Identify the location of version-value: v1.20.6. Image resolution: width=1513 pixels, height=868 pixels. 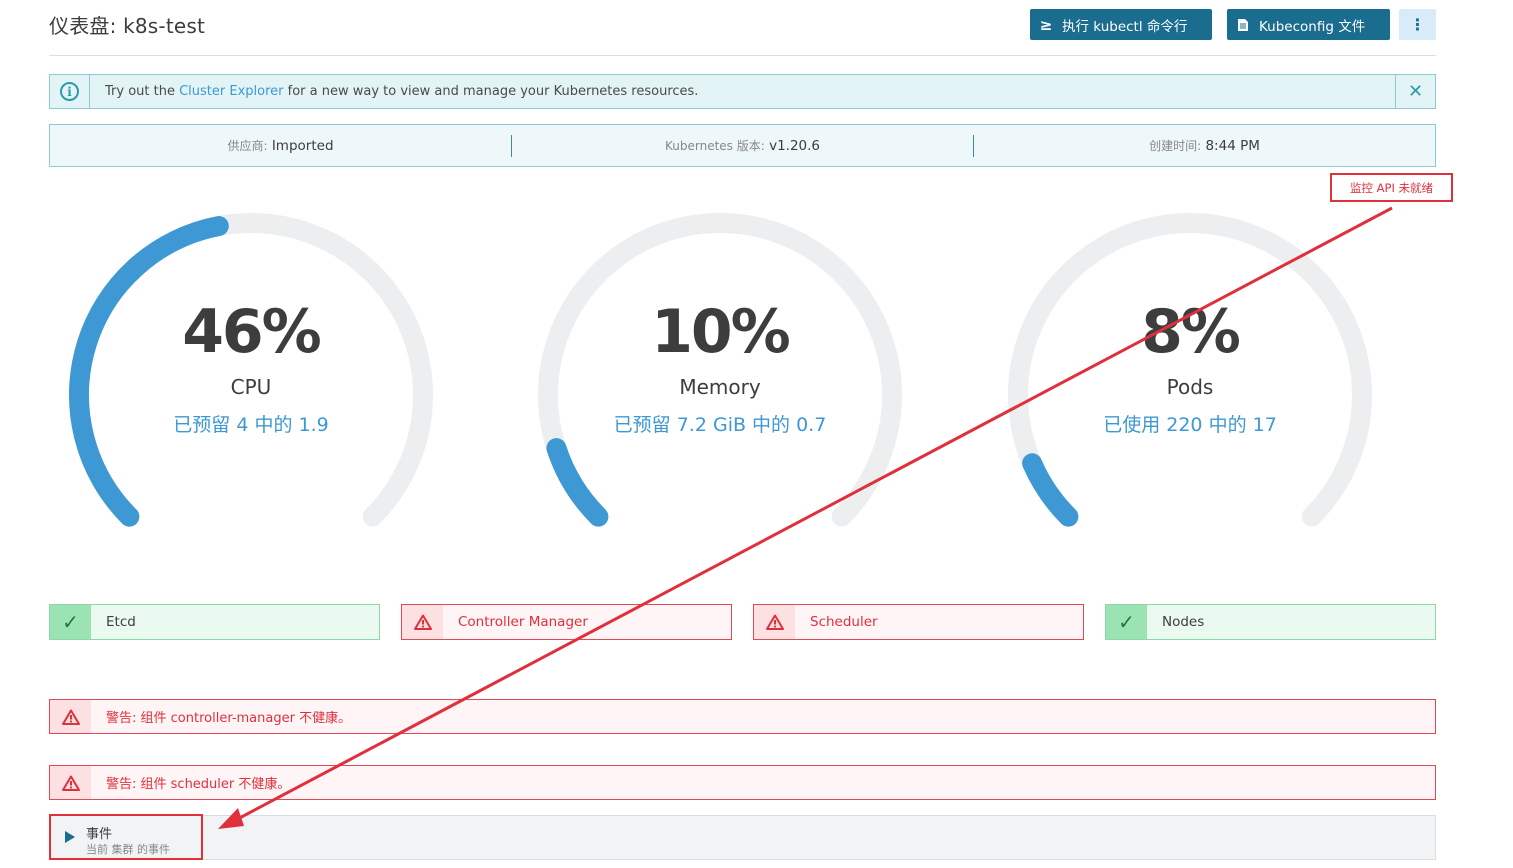
(795, 146).